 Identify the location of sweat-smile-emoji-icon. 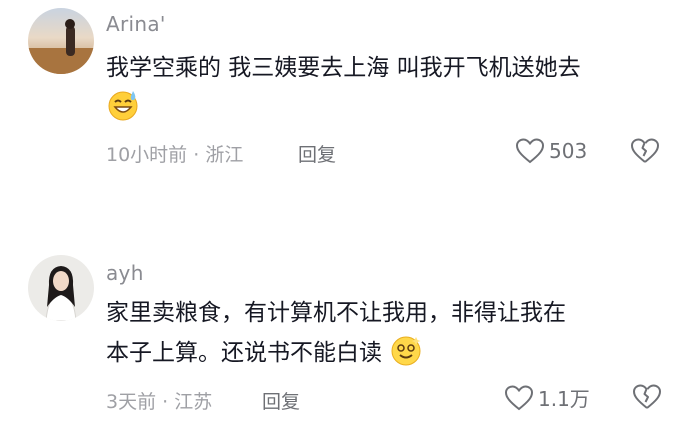
(122, 104).